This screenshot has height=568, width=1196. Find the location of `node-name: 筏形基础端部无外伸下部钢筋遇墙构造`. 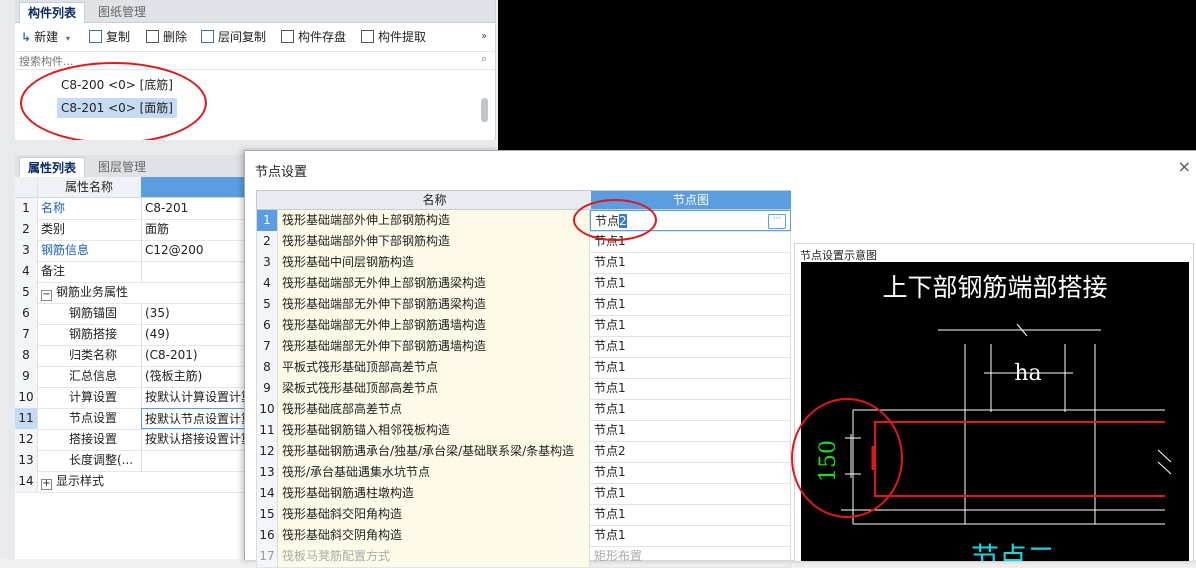

node-name: 筏形基础端部无外伸下部钢筋遇墙构造 is located at coordinates (434, 346).